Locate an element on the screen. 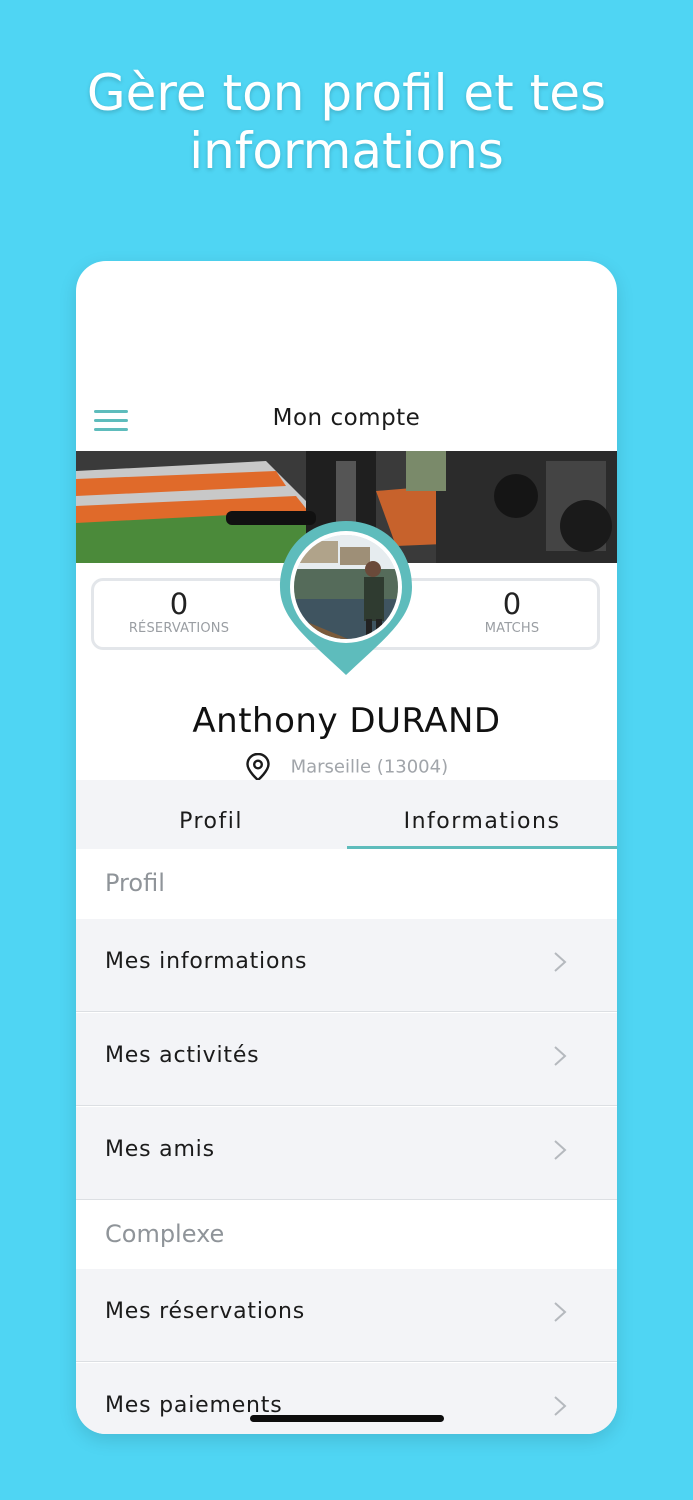  reservations-stat: 0 RÉSERVATIONS is located at coordinates (179, 611).